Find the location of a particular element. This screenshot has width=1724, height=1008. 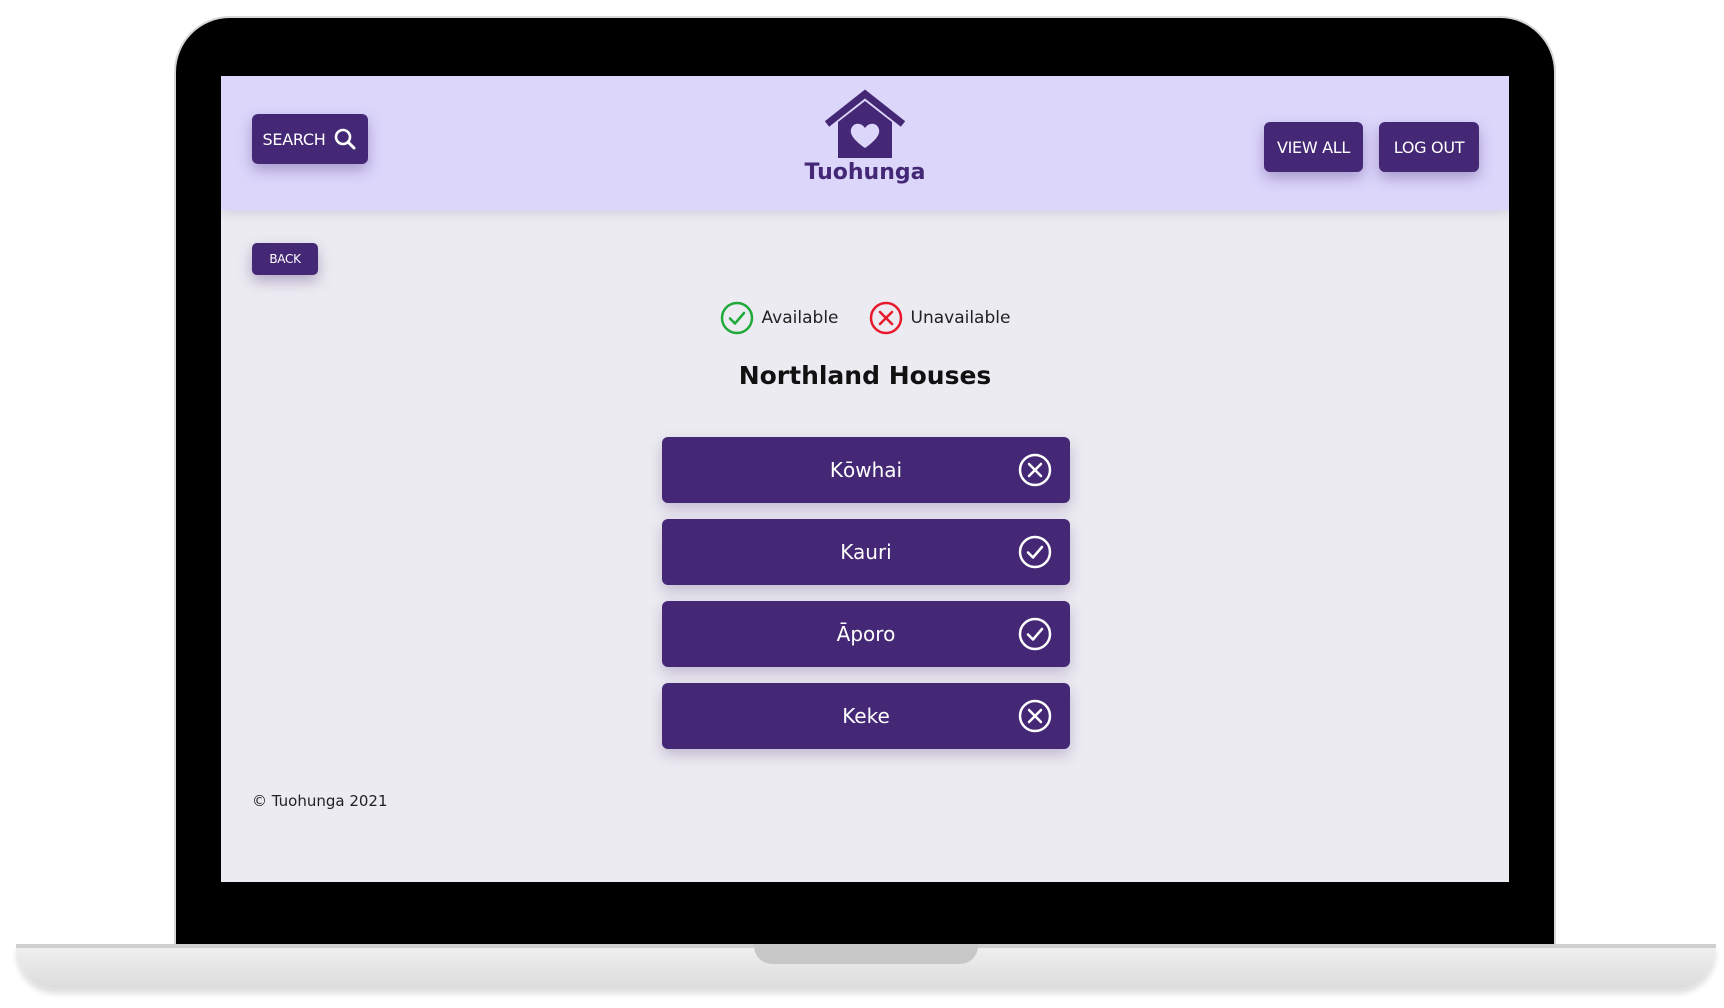

legend-available-label: Available is located at coordinates (800, 318).